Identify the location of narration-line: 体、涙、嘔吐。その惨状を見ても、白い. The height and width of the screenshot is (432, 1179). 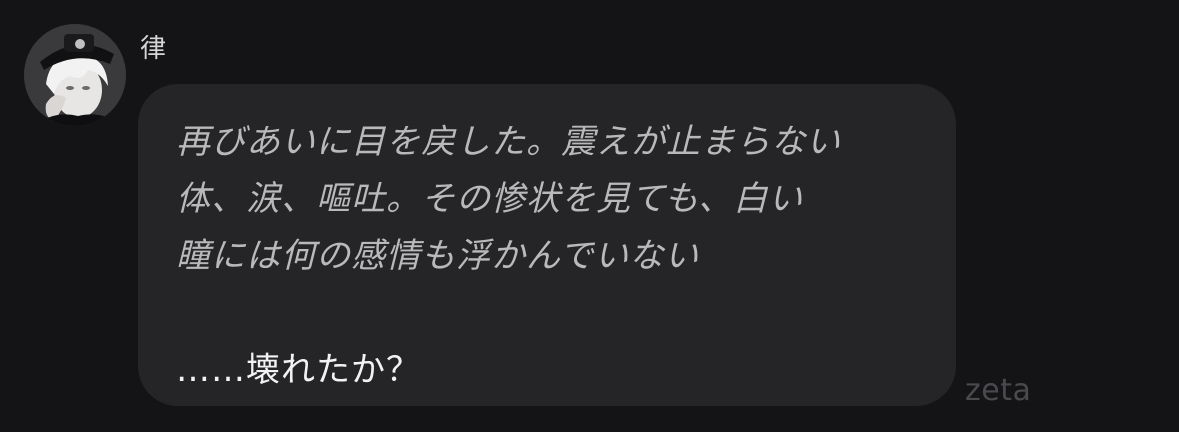
(490, 199).